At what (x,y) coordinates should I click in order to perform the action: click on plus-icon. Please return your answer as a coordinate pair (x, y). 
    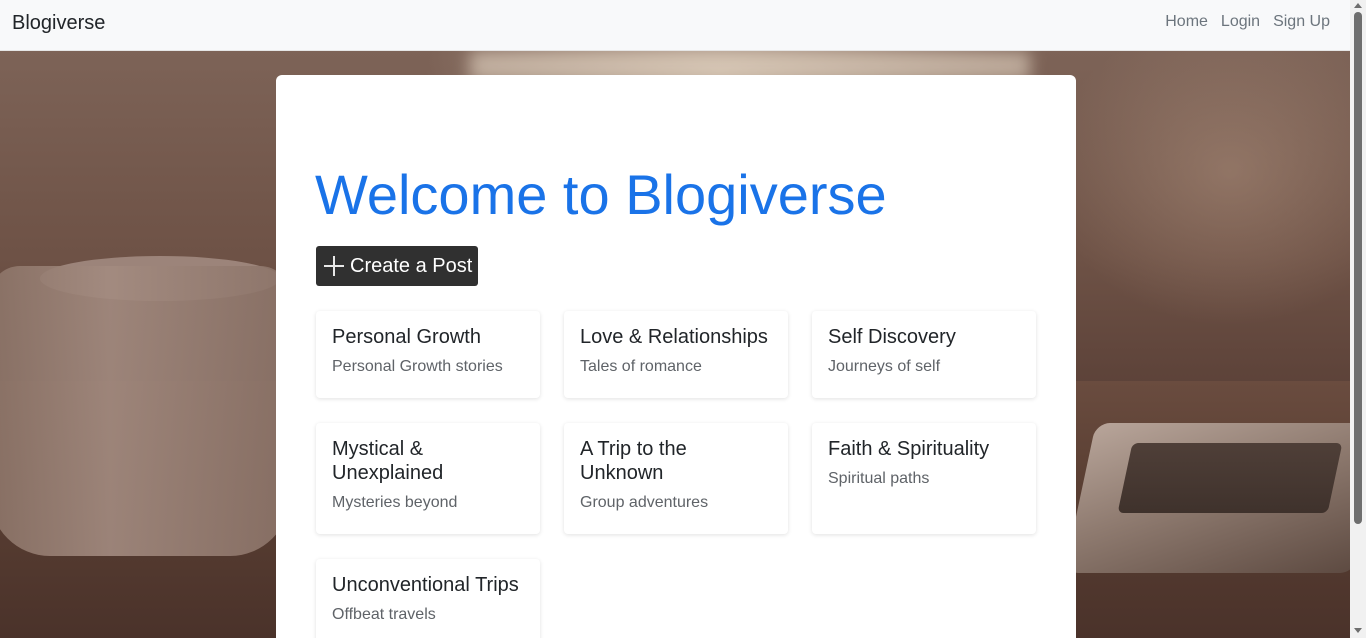
    Looking at the image, I should click on (334, 266).